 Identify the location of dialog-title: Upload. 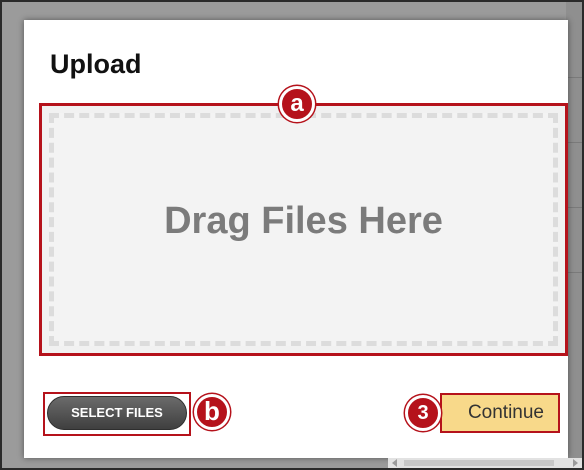
(96, 64).